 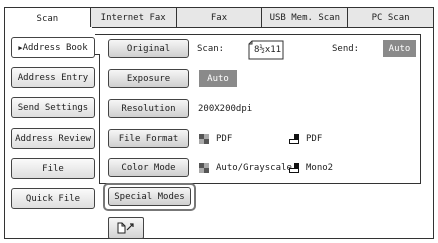 I want to click on original-button: Original, so click(x=148, y=48).